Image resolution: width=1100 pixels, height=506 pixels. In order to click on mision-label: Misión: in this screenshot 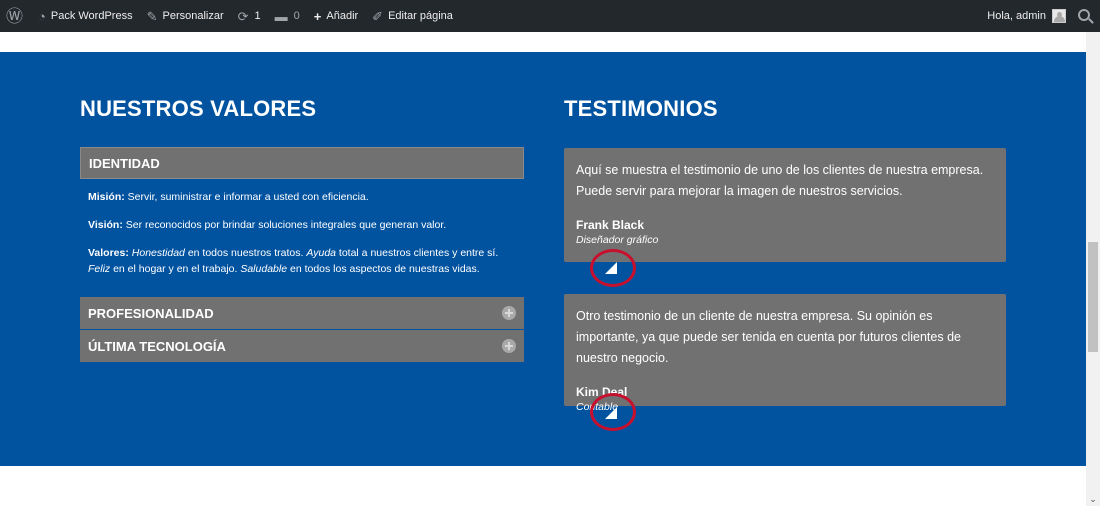, I will do `click(106, 197)`.